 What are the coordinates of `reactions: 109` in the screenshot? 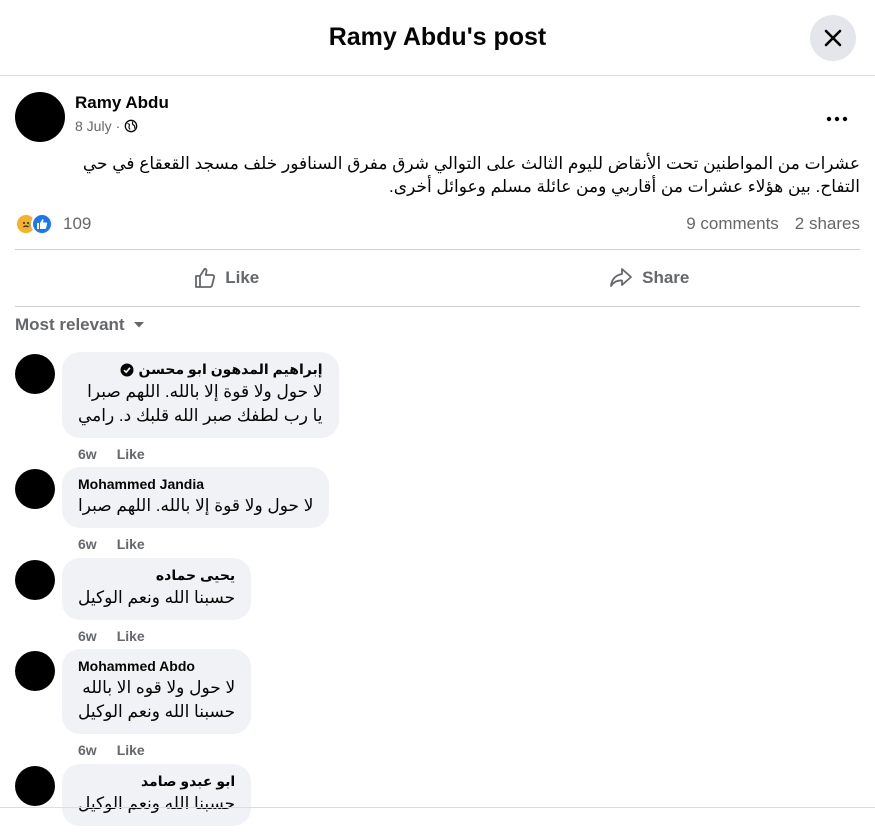 It's located at (53, 224).